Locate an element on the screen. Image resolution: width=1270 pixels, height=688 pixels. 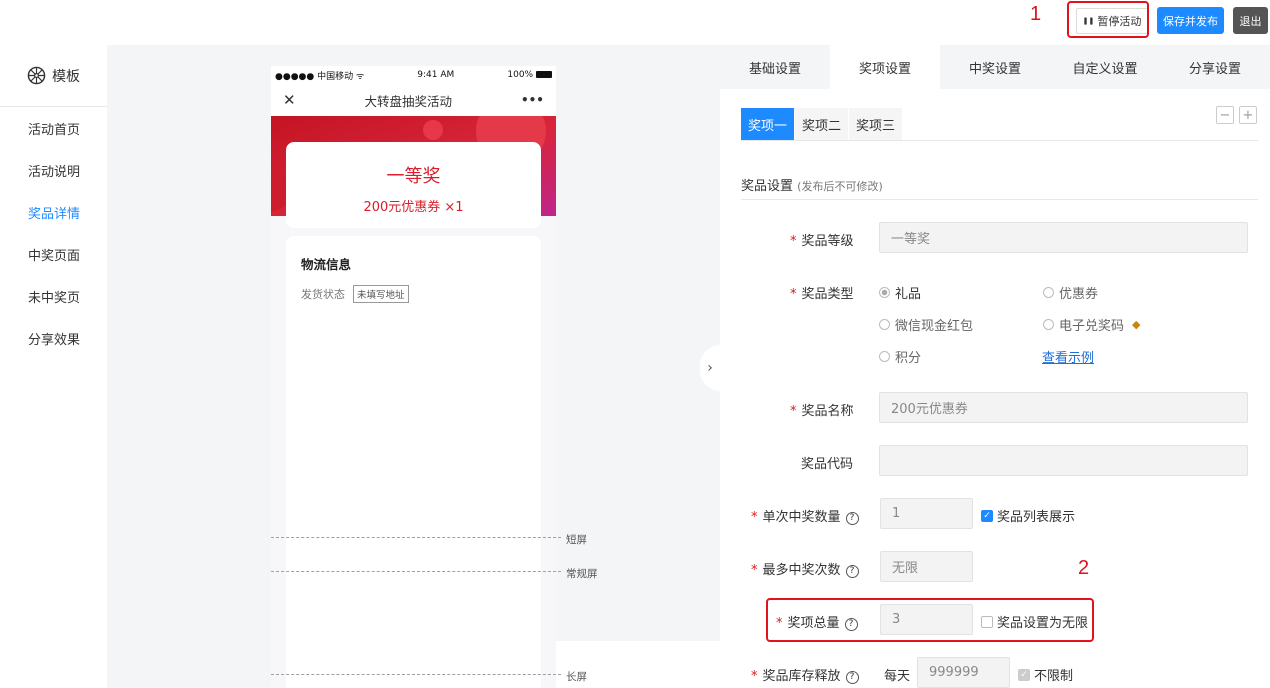
radio-redeem-code: 电子兑奖码 ◆ is located at coordinates (1091, 324).